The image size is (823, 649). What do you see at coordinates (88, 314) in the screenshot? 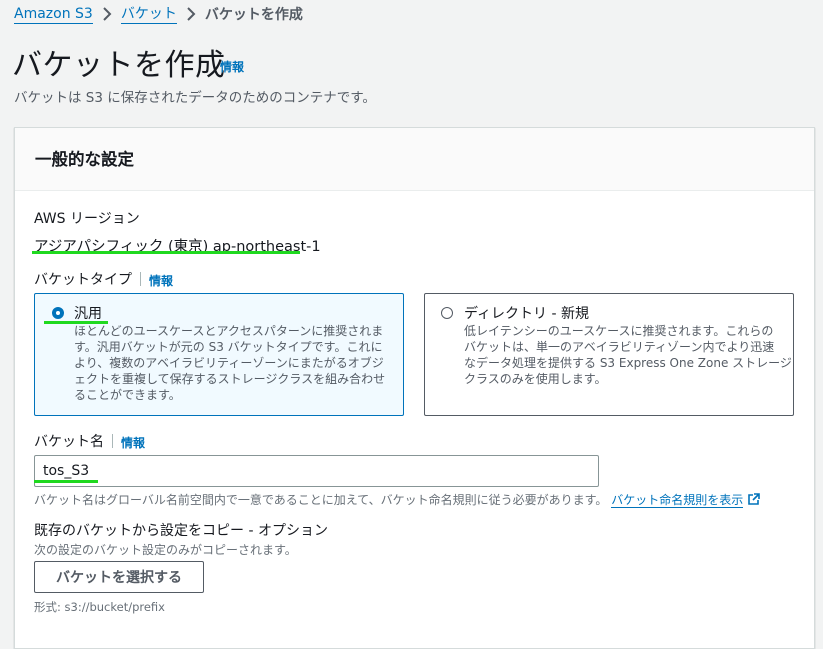
I see `tile-title: 汎用` at bounding box center [88, 314].